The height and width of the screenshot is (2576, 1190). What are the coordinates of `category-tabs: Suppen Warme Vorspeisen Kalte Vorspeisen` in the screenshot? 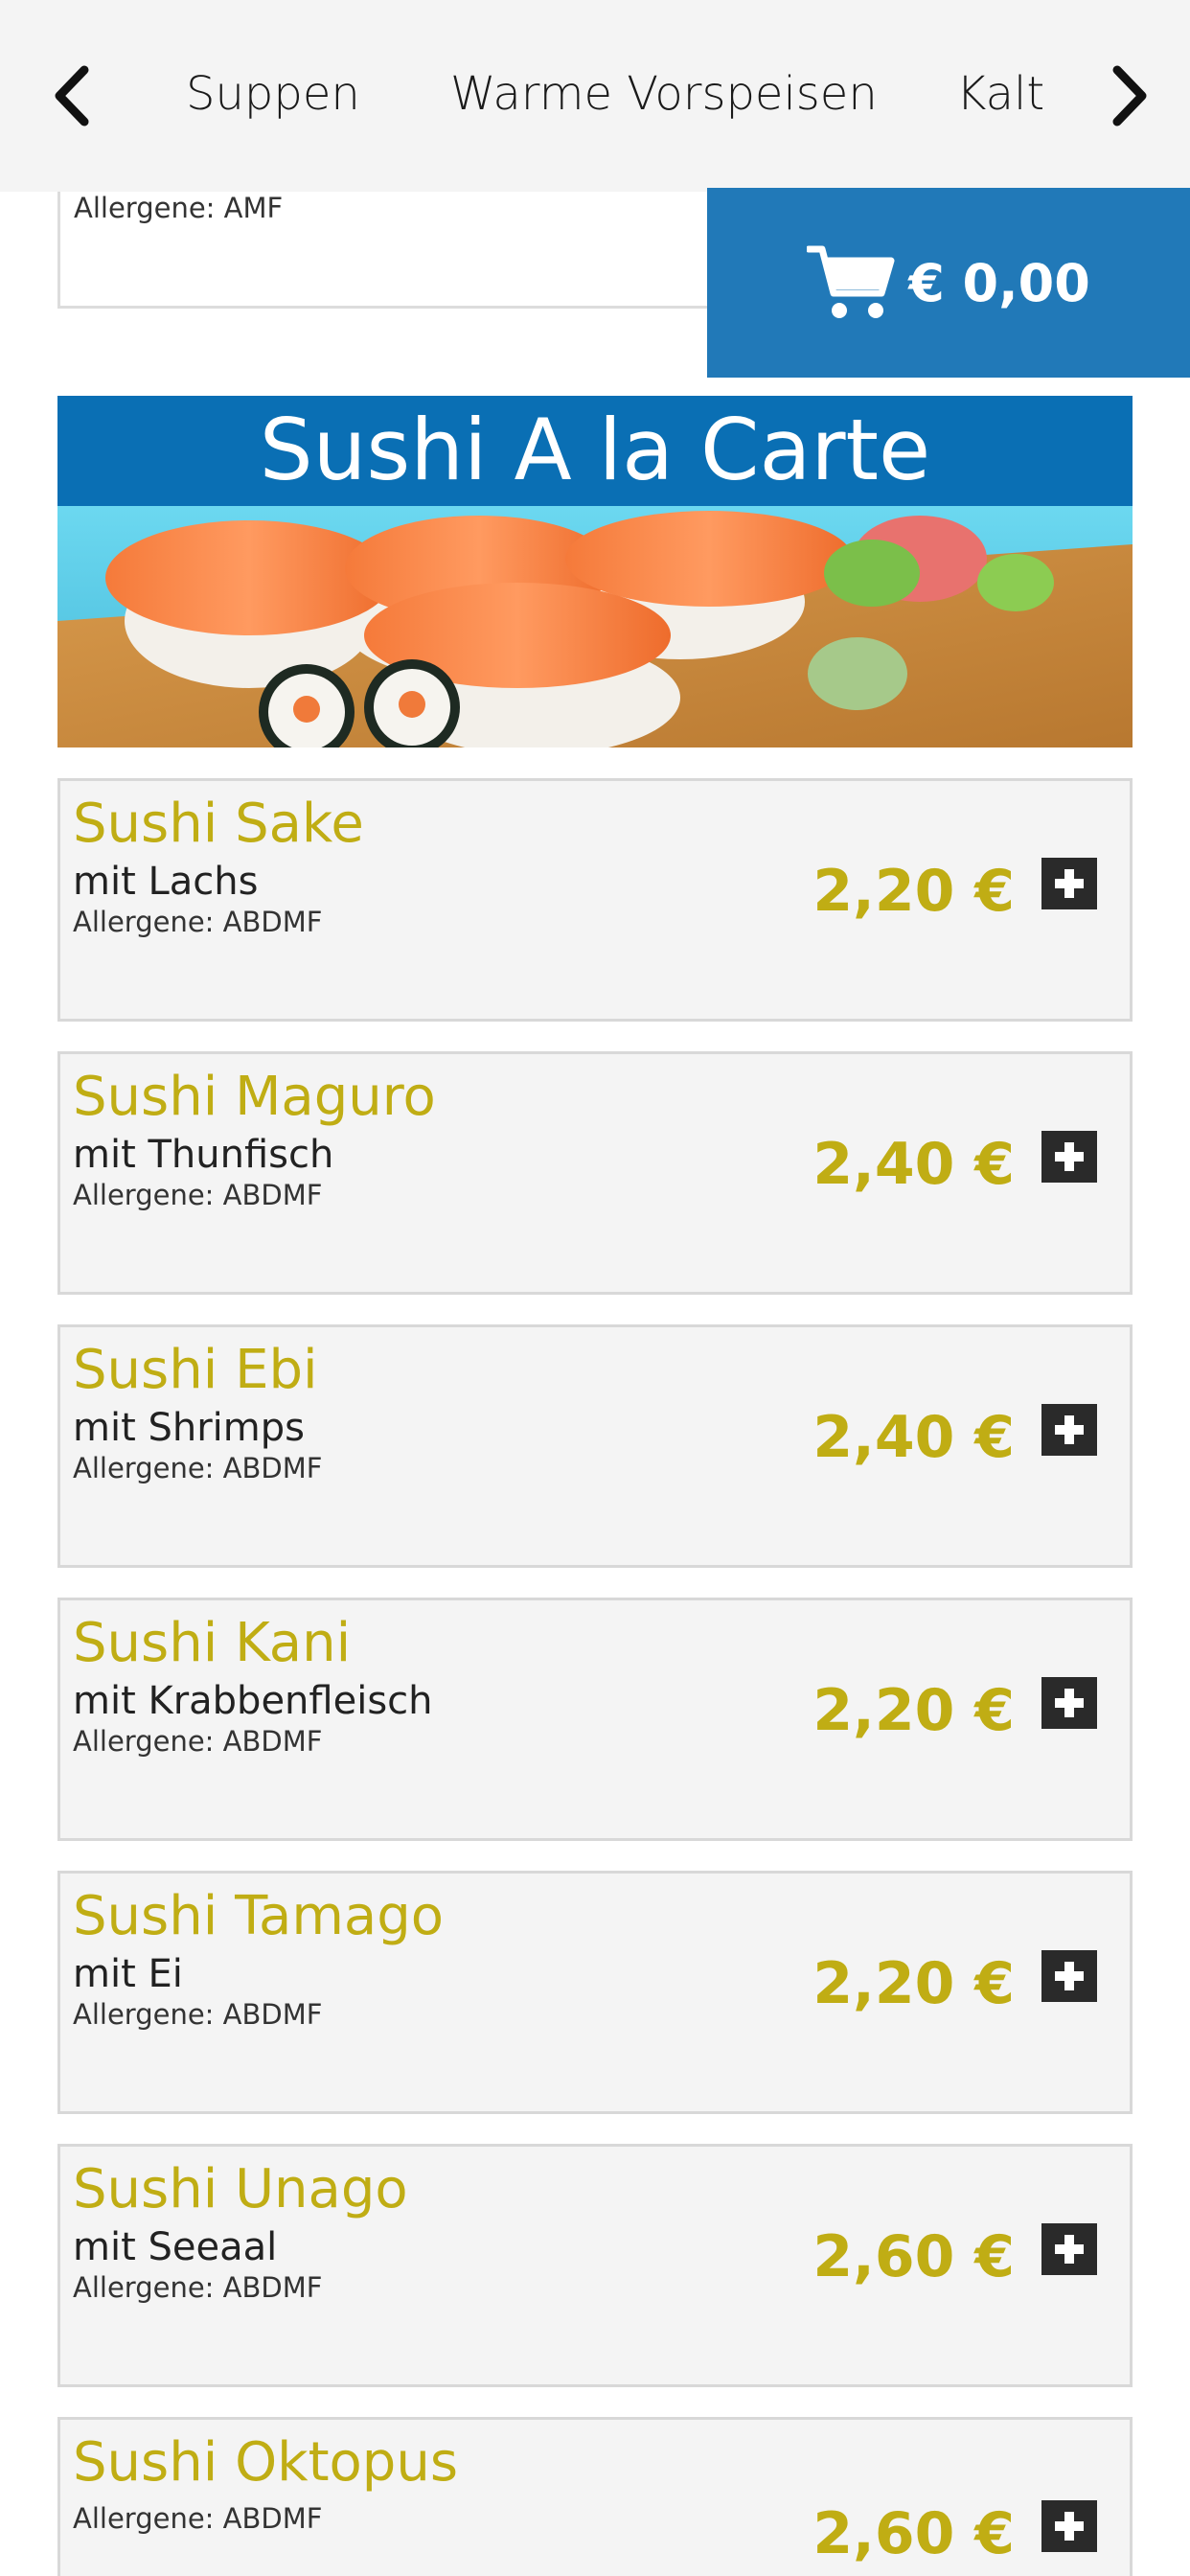 It's located at (594, 96).